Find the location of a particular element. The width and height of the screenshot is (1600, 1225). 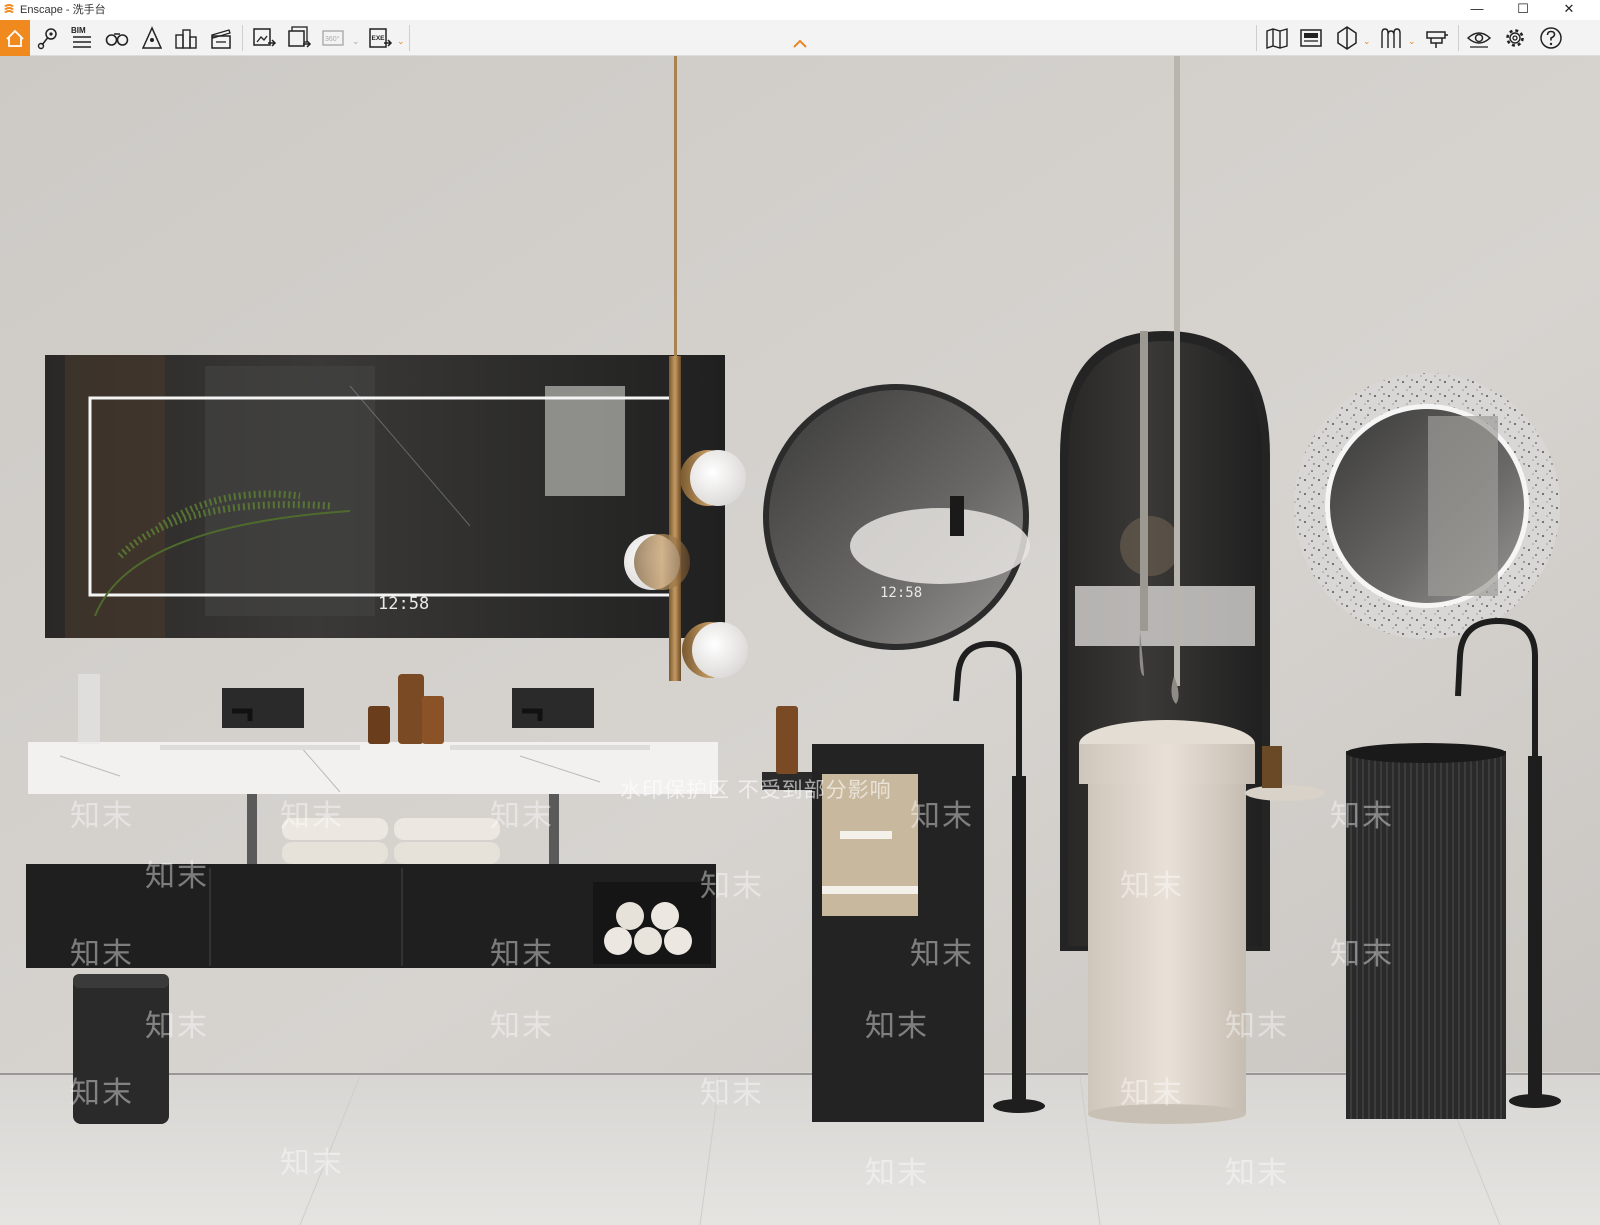

bim-label: BIM is located at coordinates (78, 30).